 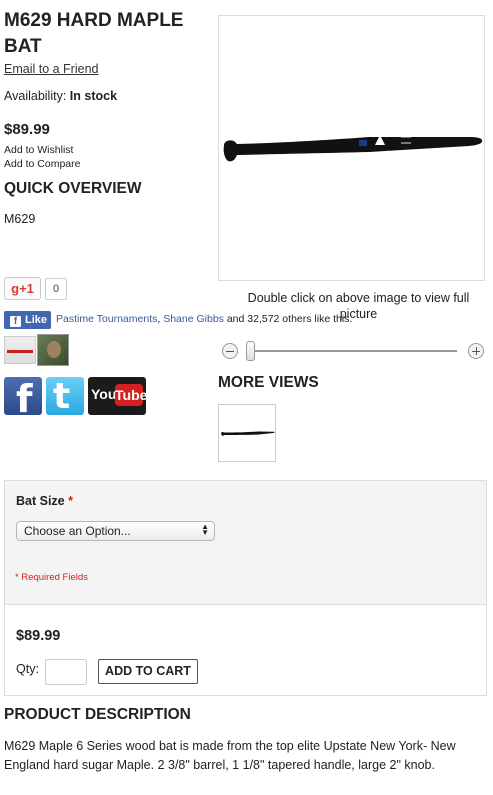 I want to click on facebook-icon: f, so click(x=23, y=396).